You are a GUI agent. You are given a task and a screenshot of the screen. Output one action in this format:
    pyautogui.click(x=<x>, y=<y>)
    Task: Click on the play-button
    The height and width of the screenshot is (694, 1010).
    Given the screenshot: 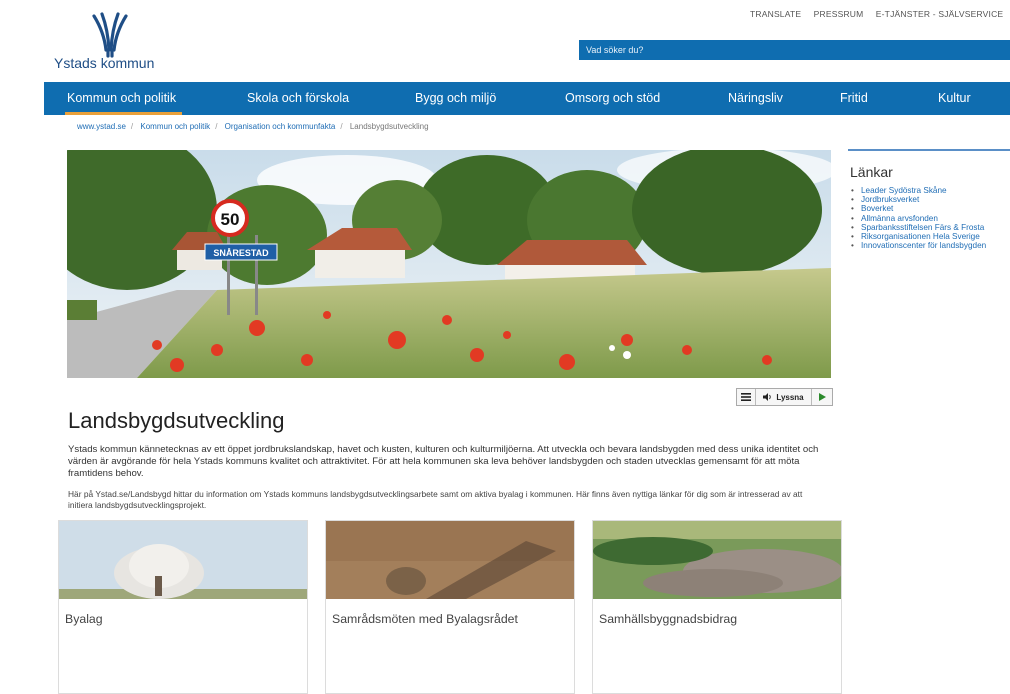 What is the action you would take?
    pyautogui.click(x=822, y=397)
    